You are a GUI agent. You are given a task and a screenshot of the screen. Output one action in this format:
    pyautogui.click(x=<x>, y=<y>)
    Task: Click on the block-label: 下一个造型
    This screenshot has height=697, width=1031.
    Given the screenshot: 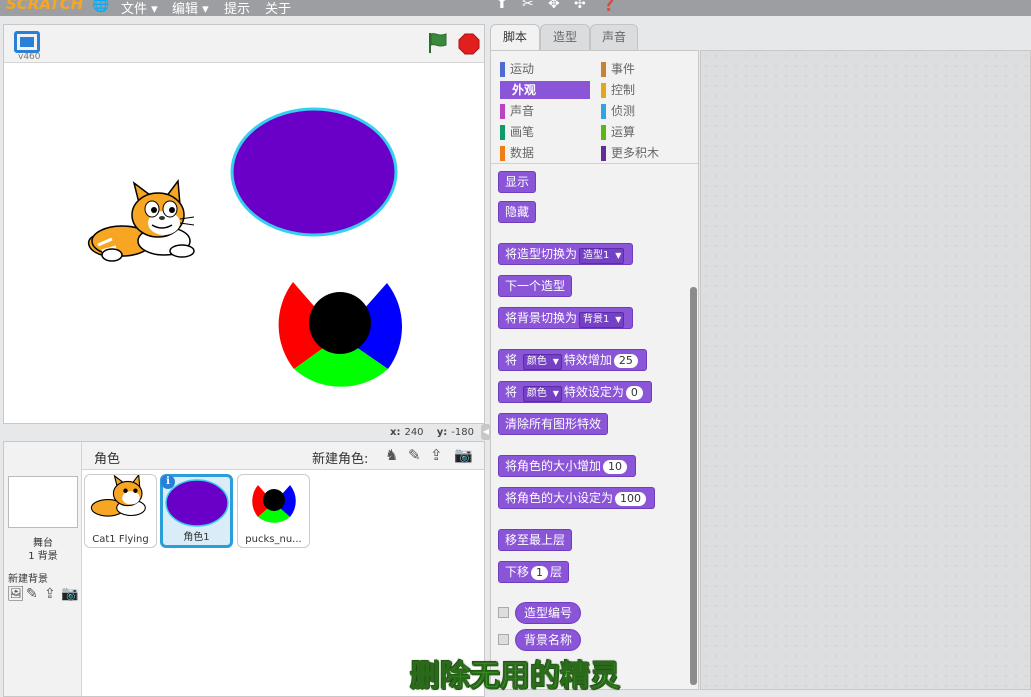 What is the action you would take?
    pyautogui.click(x=535, y=286)
    